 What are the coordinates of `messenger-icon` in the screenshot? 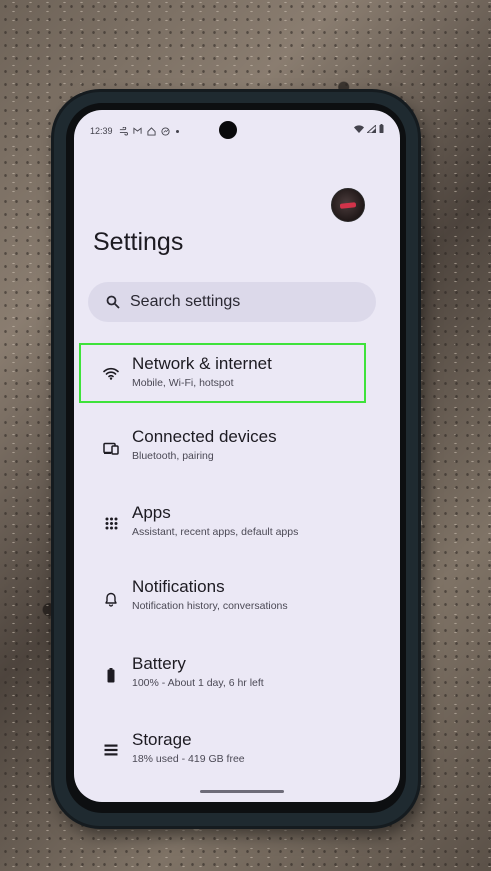 It's located at (165, 131).